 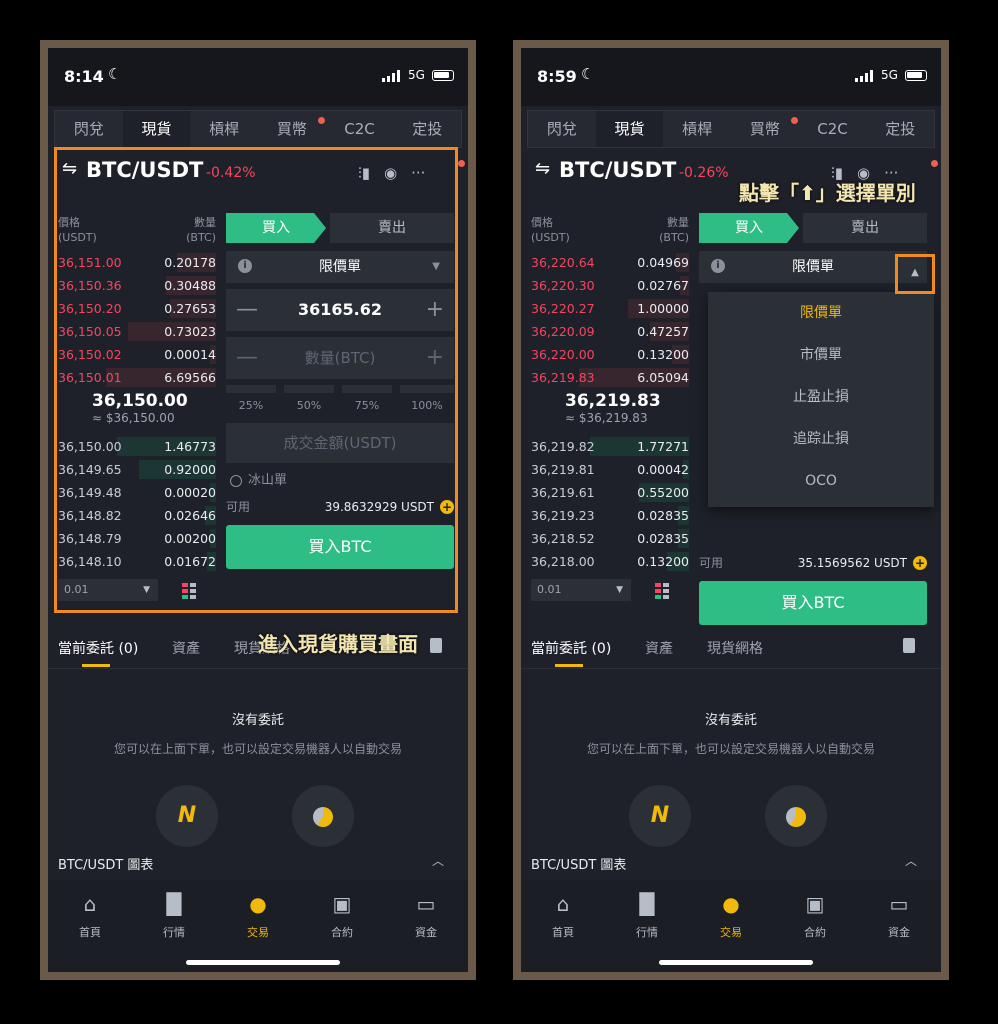 What do you see at coordinates (852, 563) in the screenshot?
I see `available-value: 35.1569562 USDT` at bounding box center [852, 563].